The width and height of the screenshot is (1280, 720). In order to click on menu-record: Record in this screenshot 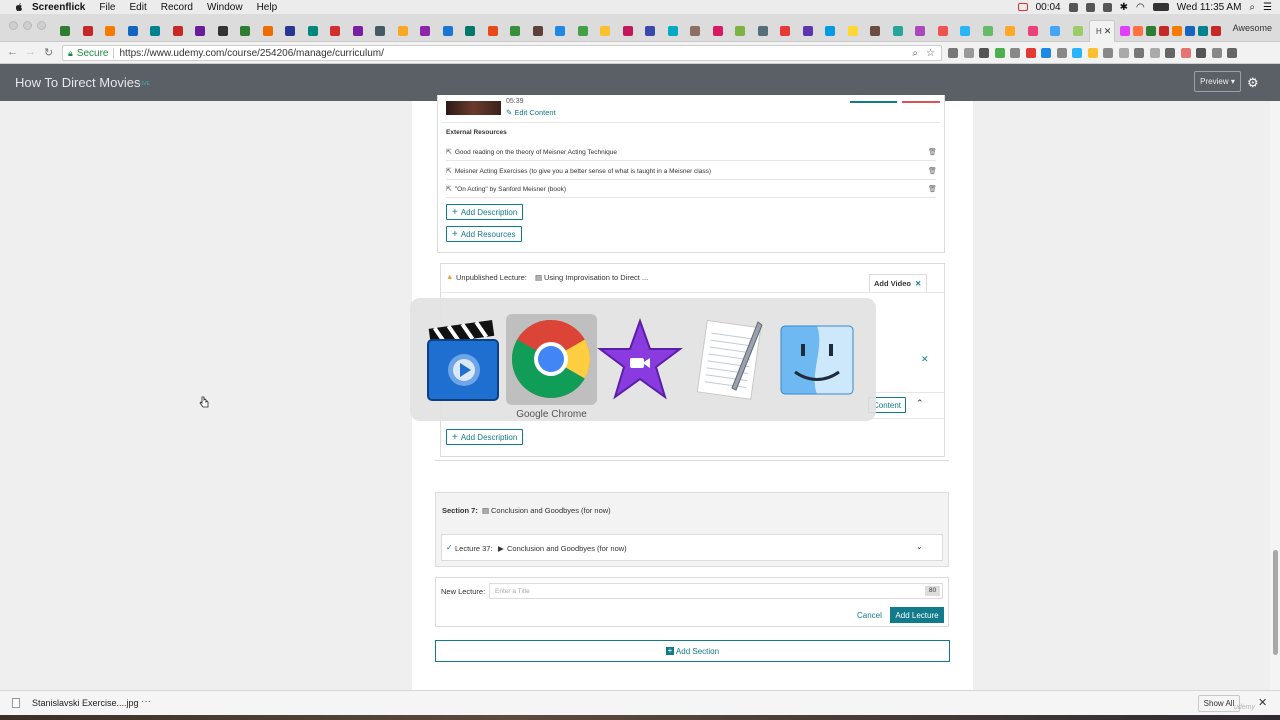, I will do `click(177, 7)`.